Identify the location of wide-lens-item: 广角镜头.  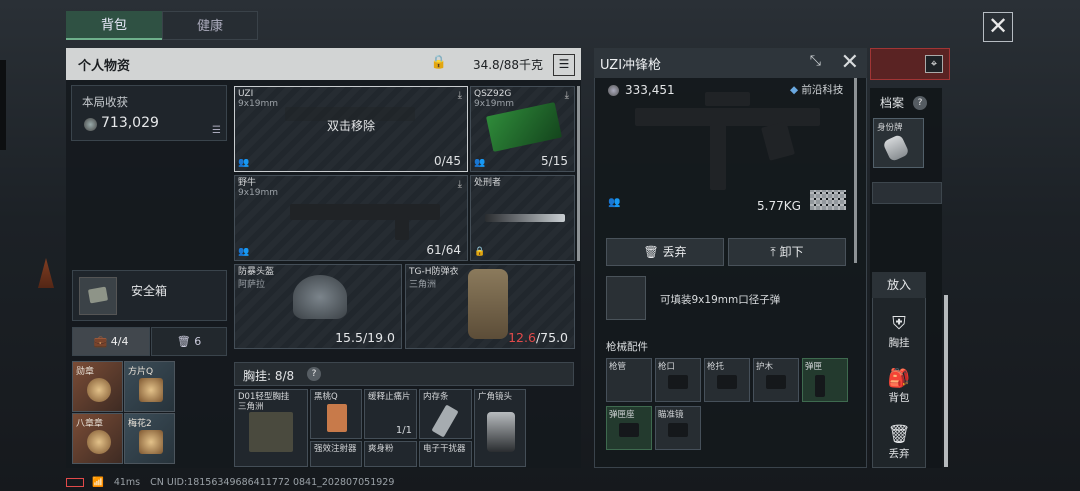
(500, 428).